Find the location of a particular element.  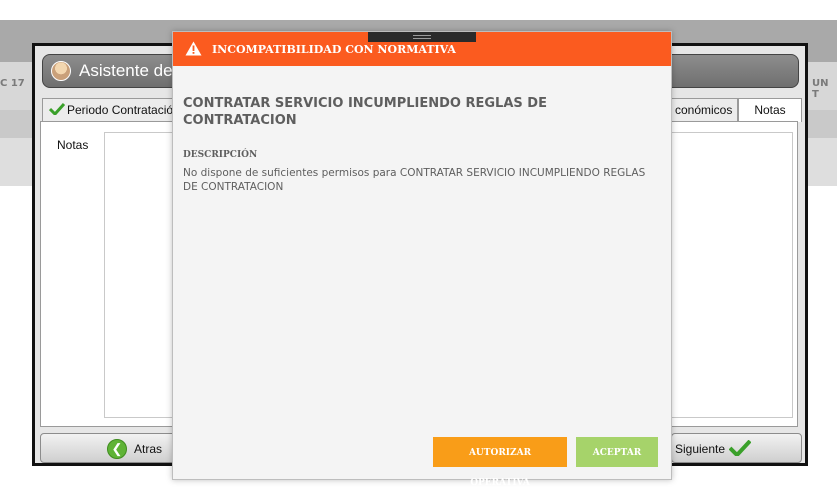

tab-label: Periodo Contratación is located at coordinates (122, 110).